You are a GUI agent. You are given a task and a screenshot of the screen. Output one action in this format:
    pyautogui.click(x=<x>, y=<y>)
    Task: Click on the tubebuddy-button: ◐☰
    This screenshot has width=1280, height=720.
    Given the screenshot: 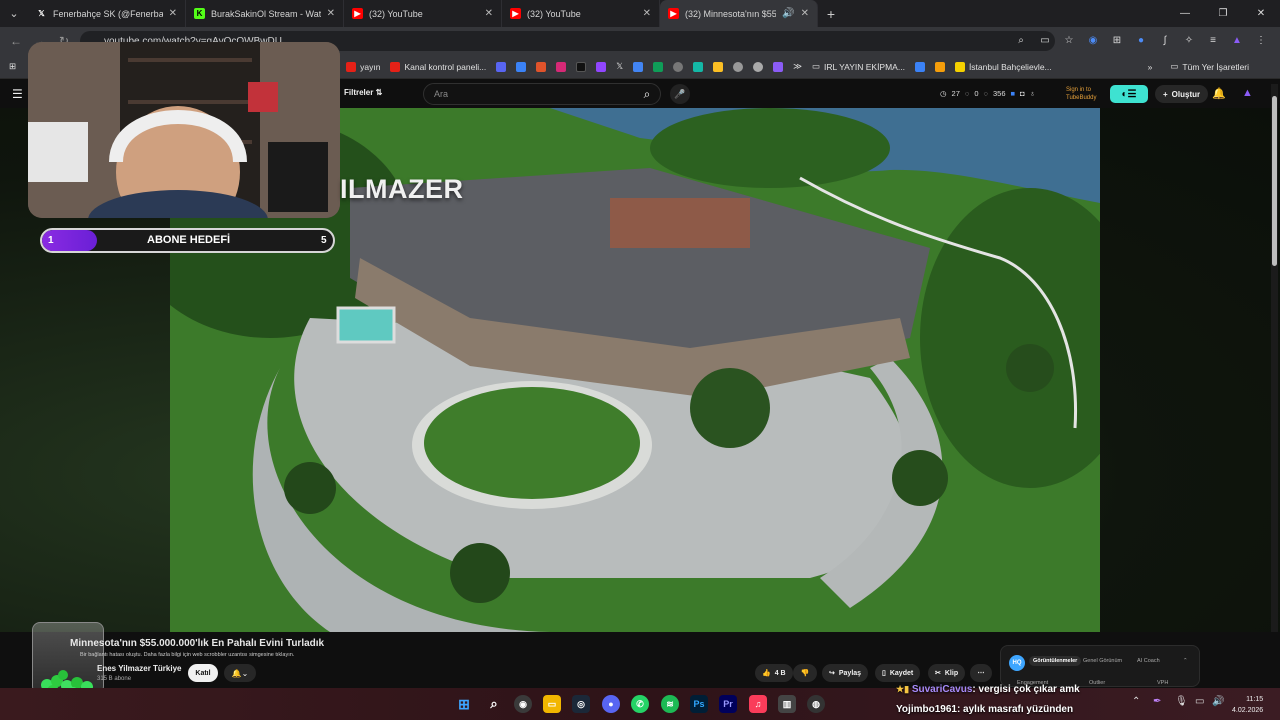 What is the action you would take?
    pyautogui.click(x=1129, y=94)
    